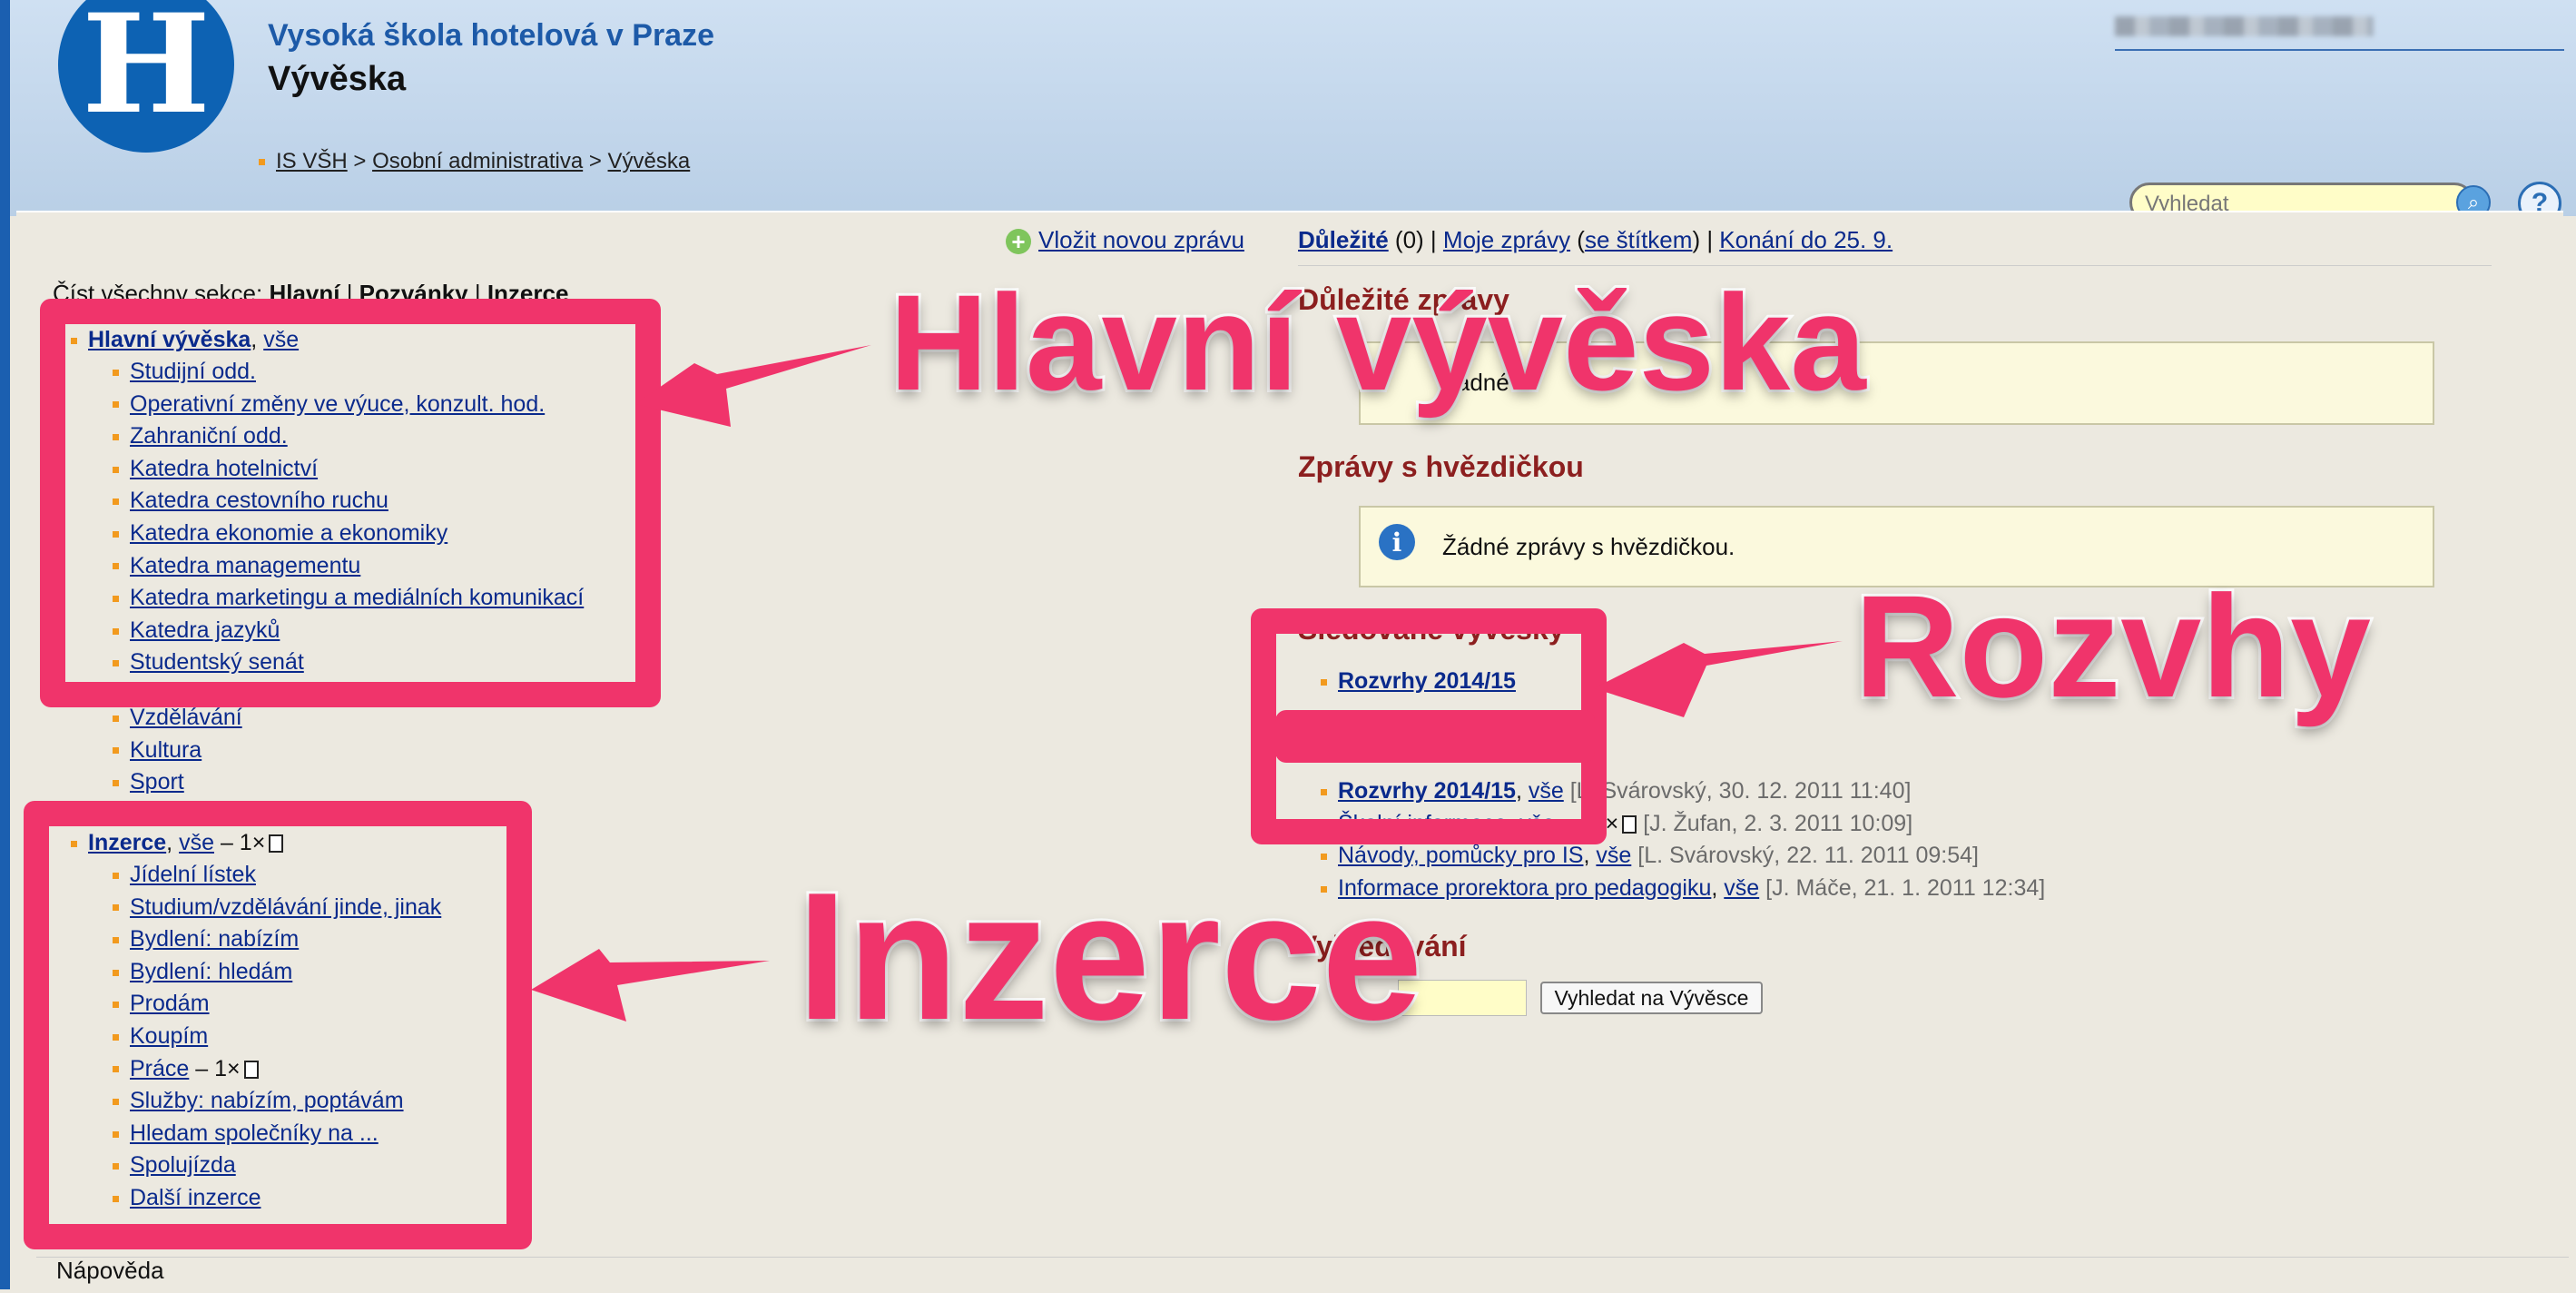  I want to click on annotation-ads-label: Inzerce, so click(1109, 957).